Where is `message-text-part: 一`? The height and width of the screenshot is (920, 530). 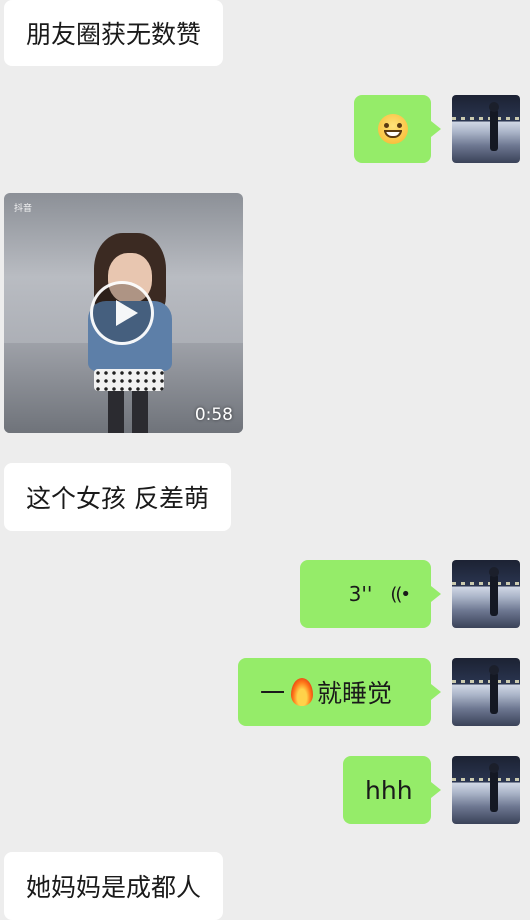
message-text-part: 一 is located at coordinates (273, 693).